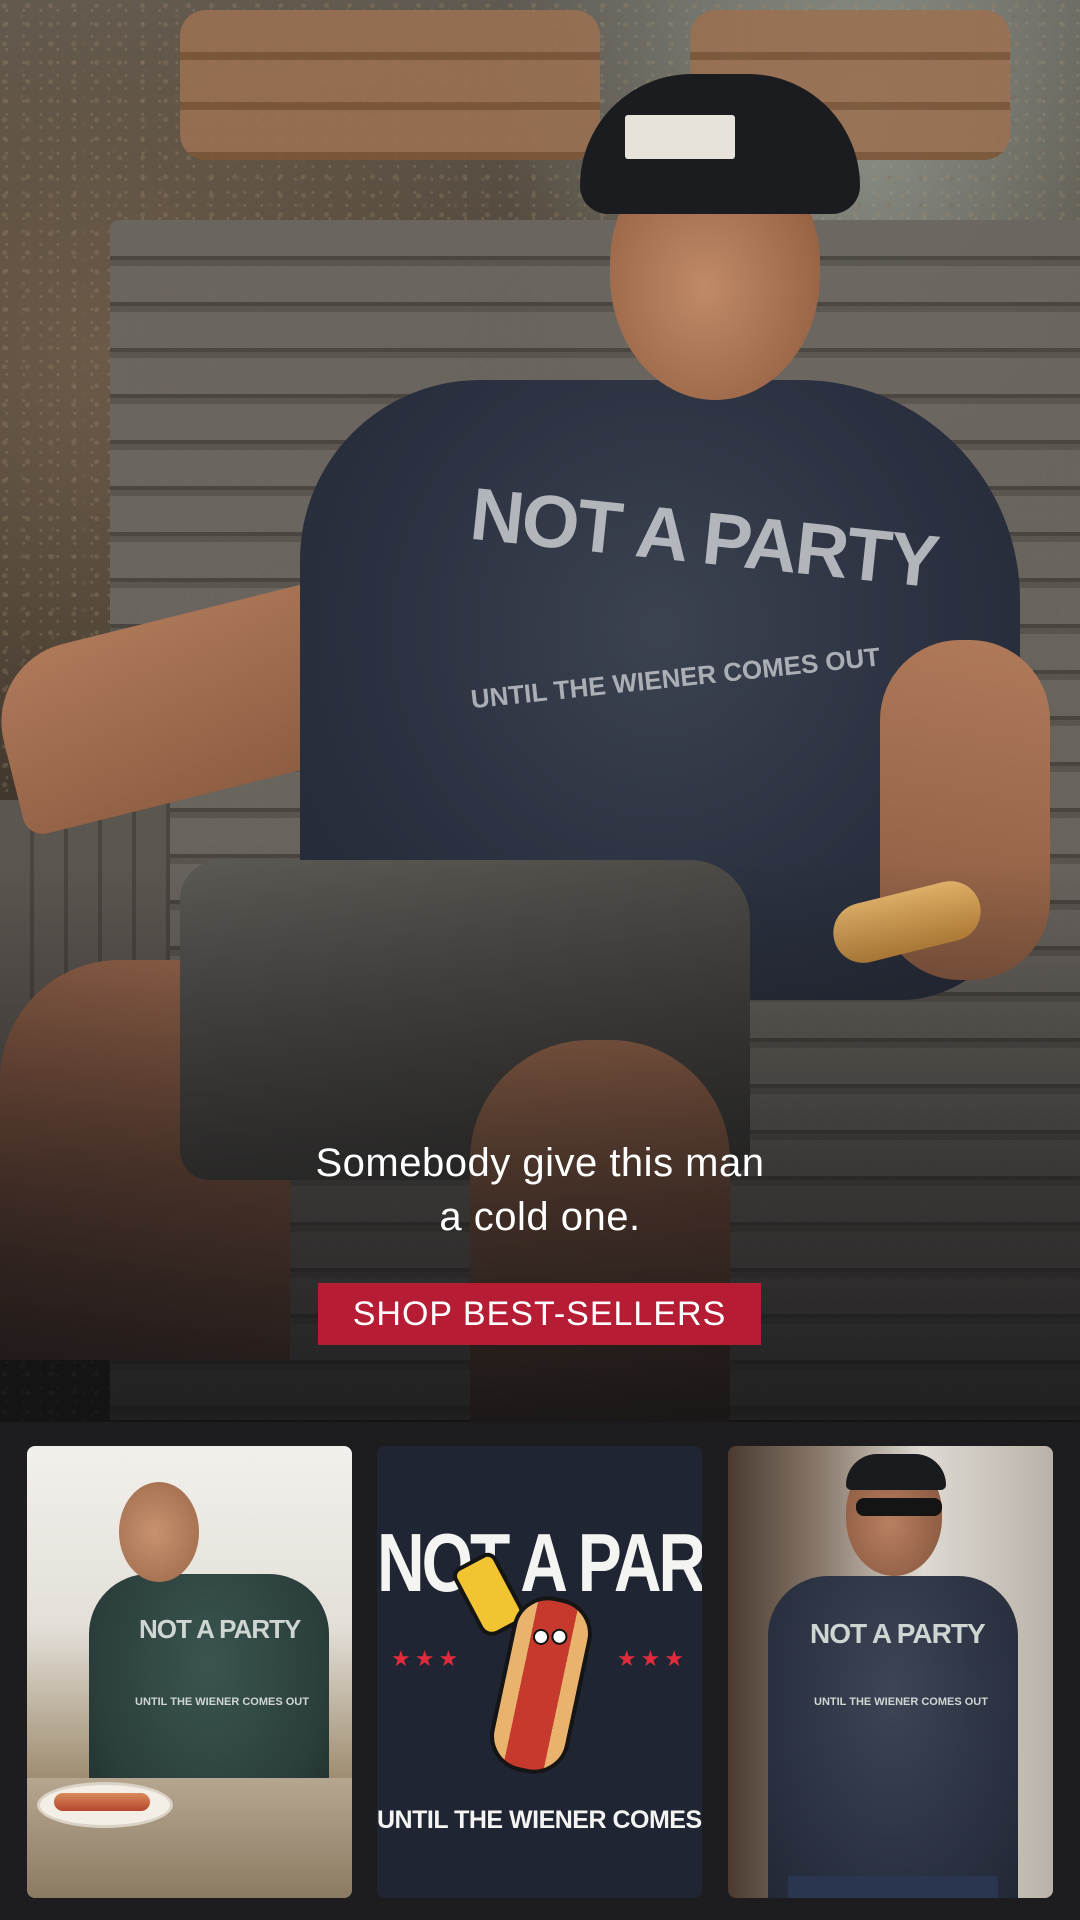  Describe the element at coordinates (896, 1472) in the screenshot. I see `thumb-model-cap` at that location.